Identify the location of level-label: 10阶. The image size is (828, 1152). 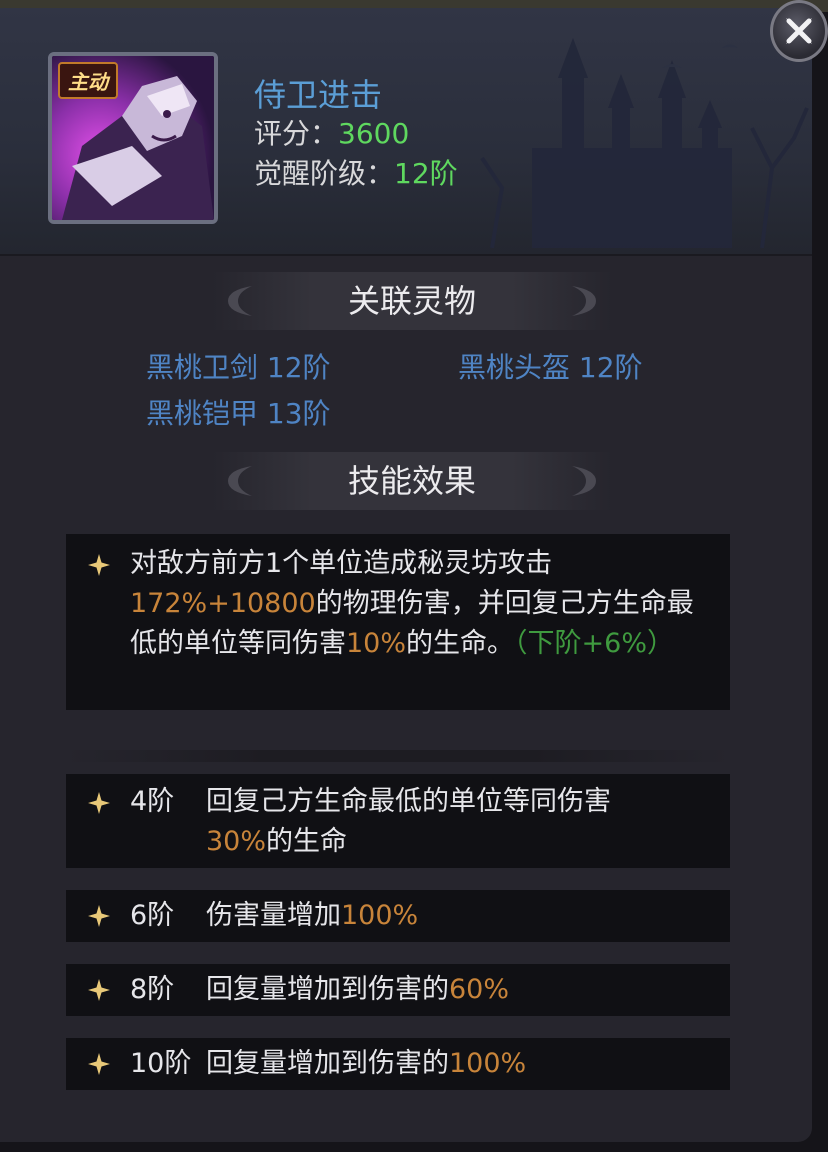
(161, 1063).